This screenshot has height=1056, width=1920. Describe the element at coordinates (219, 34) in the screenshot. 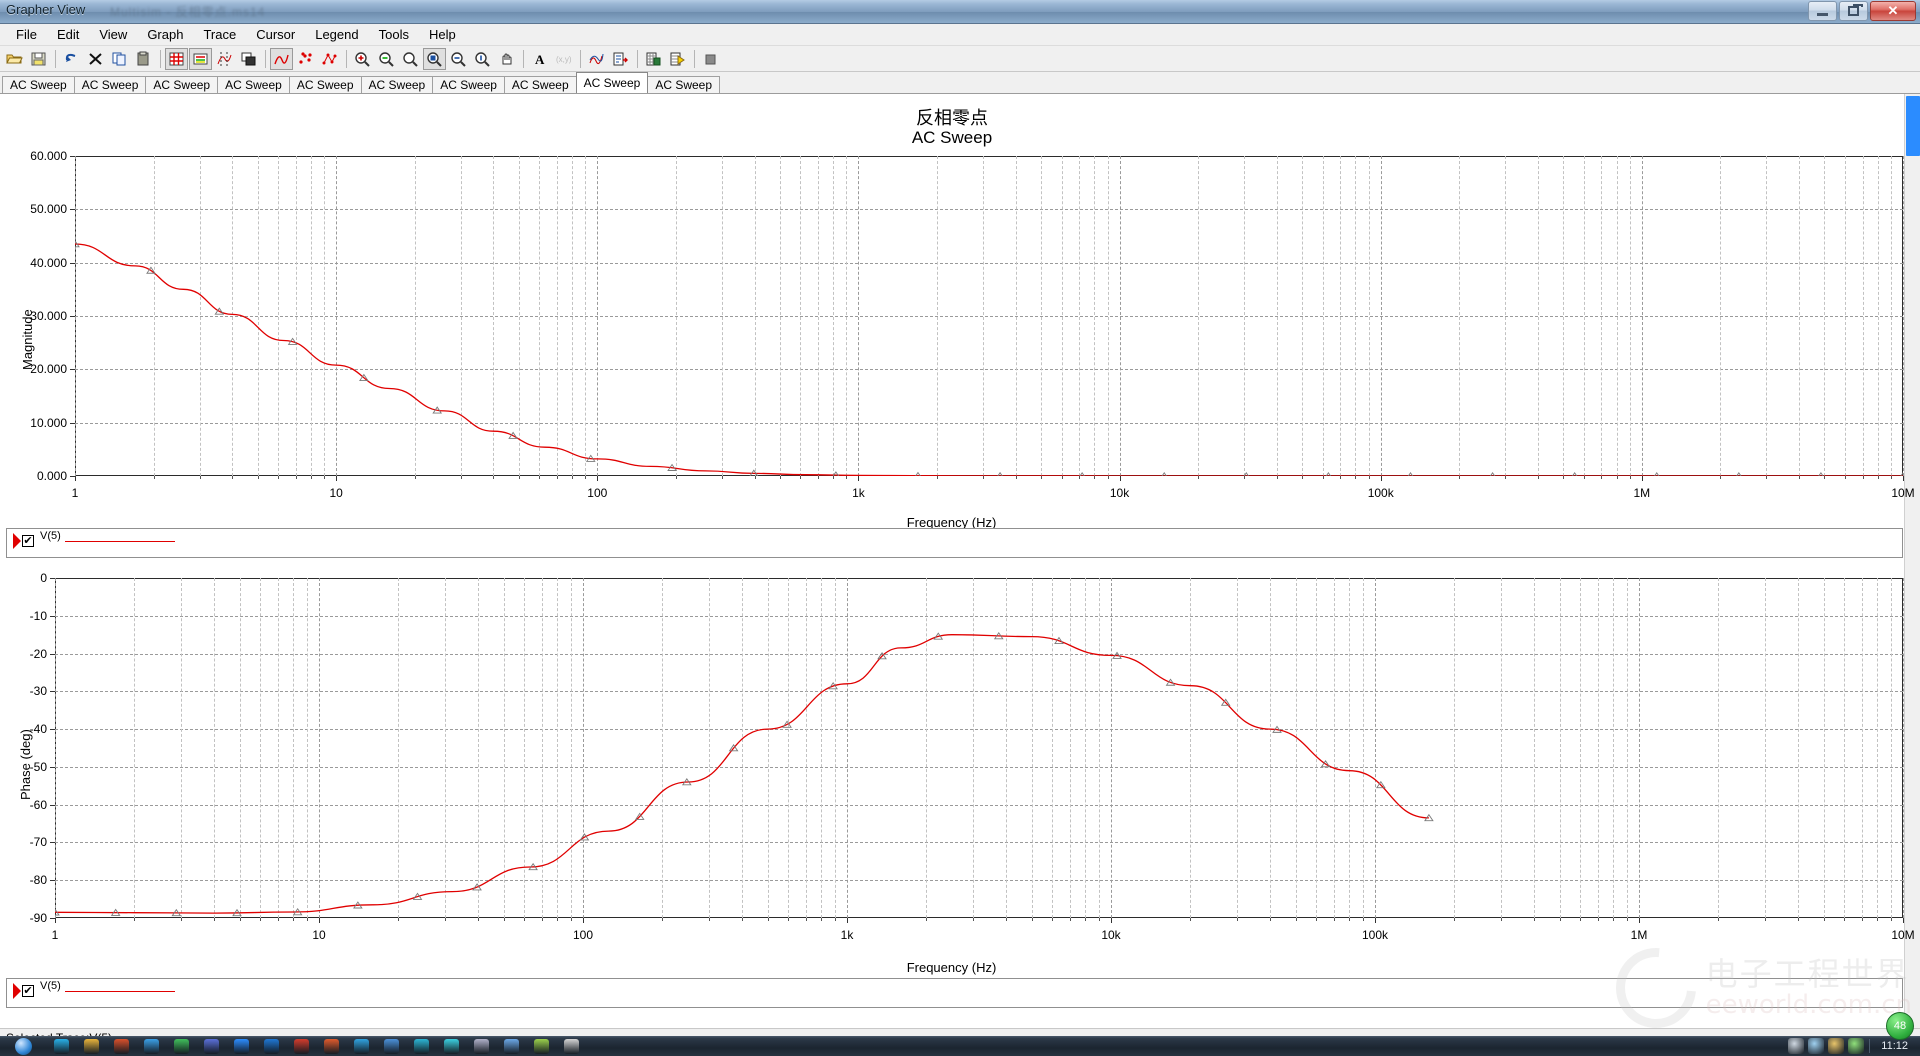

I see `menu-item-trace: Trace` at that location.